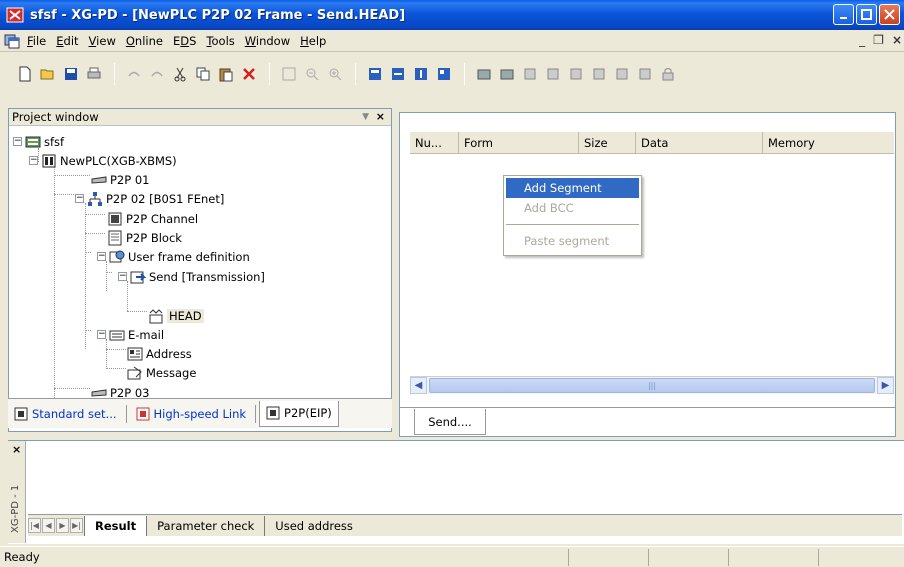 This screenshot has height=567, width=904. I want to click on write-button, so click(553, 74).